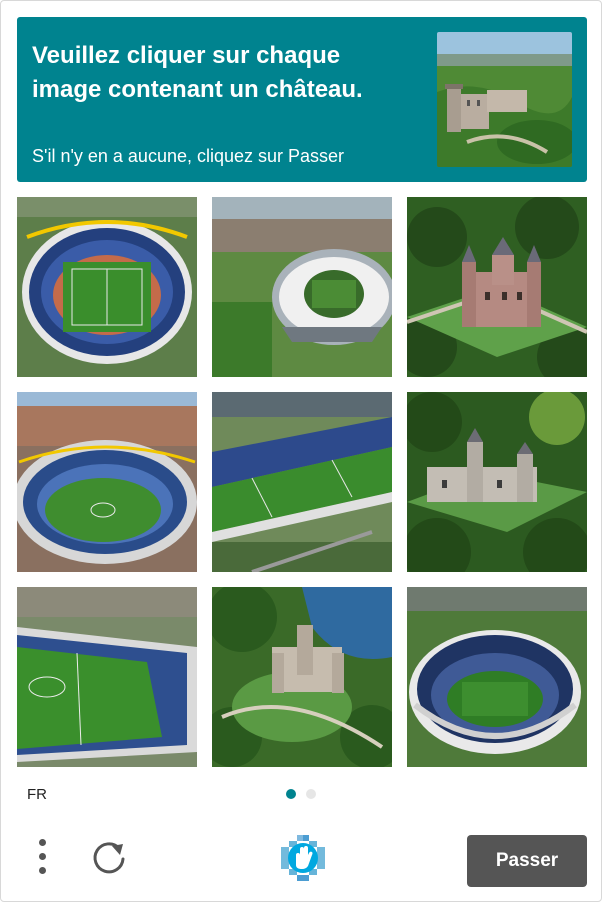 Image resolution: width=602 pixels, height=903 pixels. I want to click on challenge-instruction: S'il n'y en a aucune, cliquez sur Passer, so click(188, 156).